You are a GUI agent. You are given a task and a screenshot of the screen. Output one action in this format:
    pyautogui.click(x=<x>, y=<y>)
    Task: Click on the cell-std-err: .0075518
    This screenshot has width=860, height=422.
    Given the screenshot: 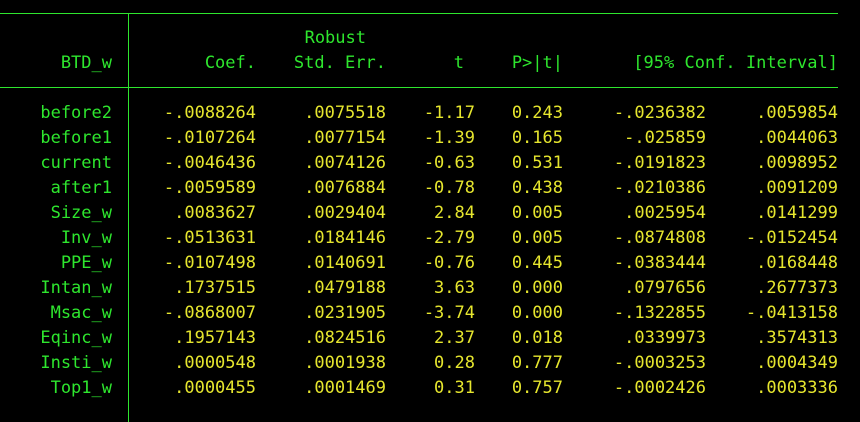 What is the action you would take?
    pyautogui.click(x=345, y=113)
    